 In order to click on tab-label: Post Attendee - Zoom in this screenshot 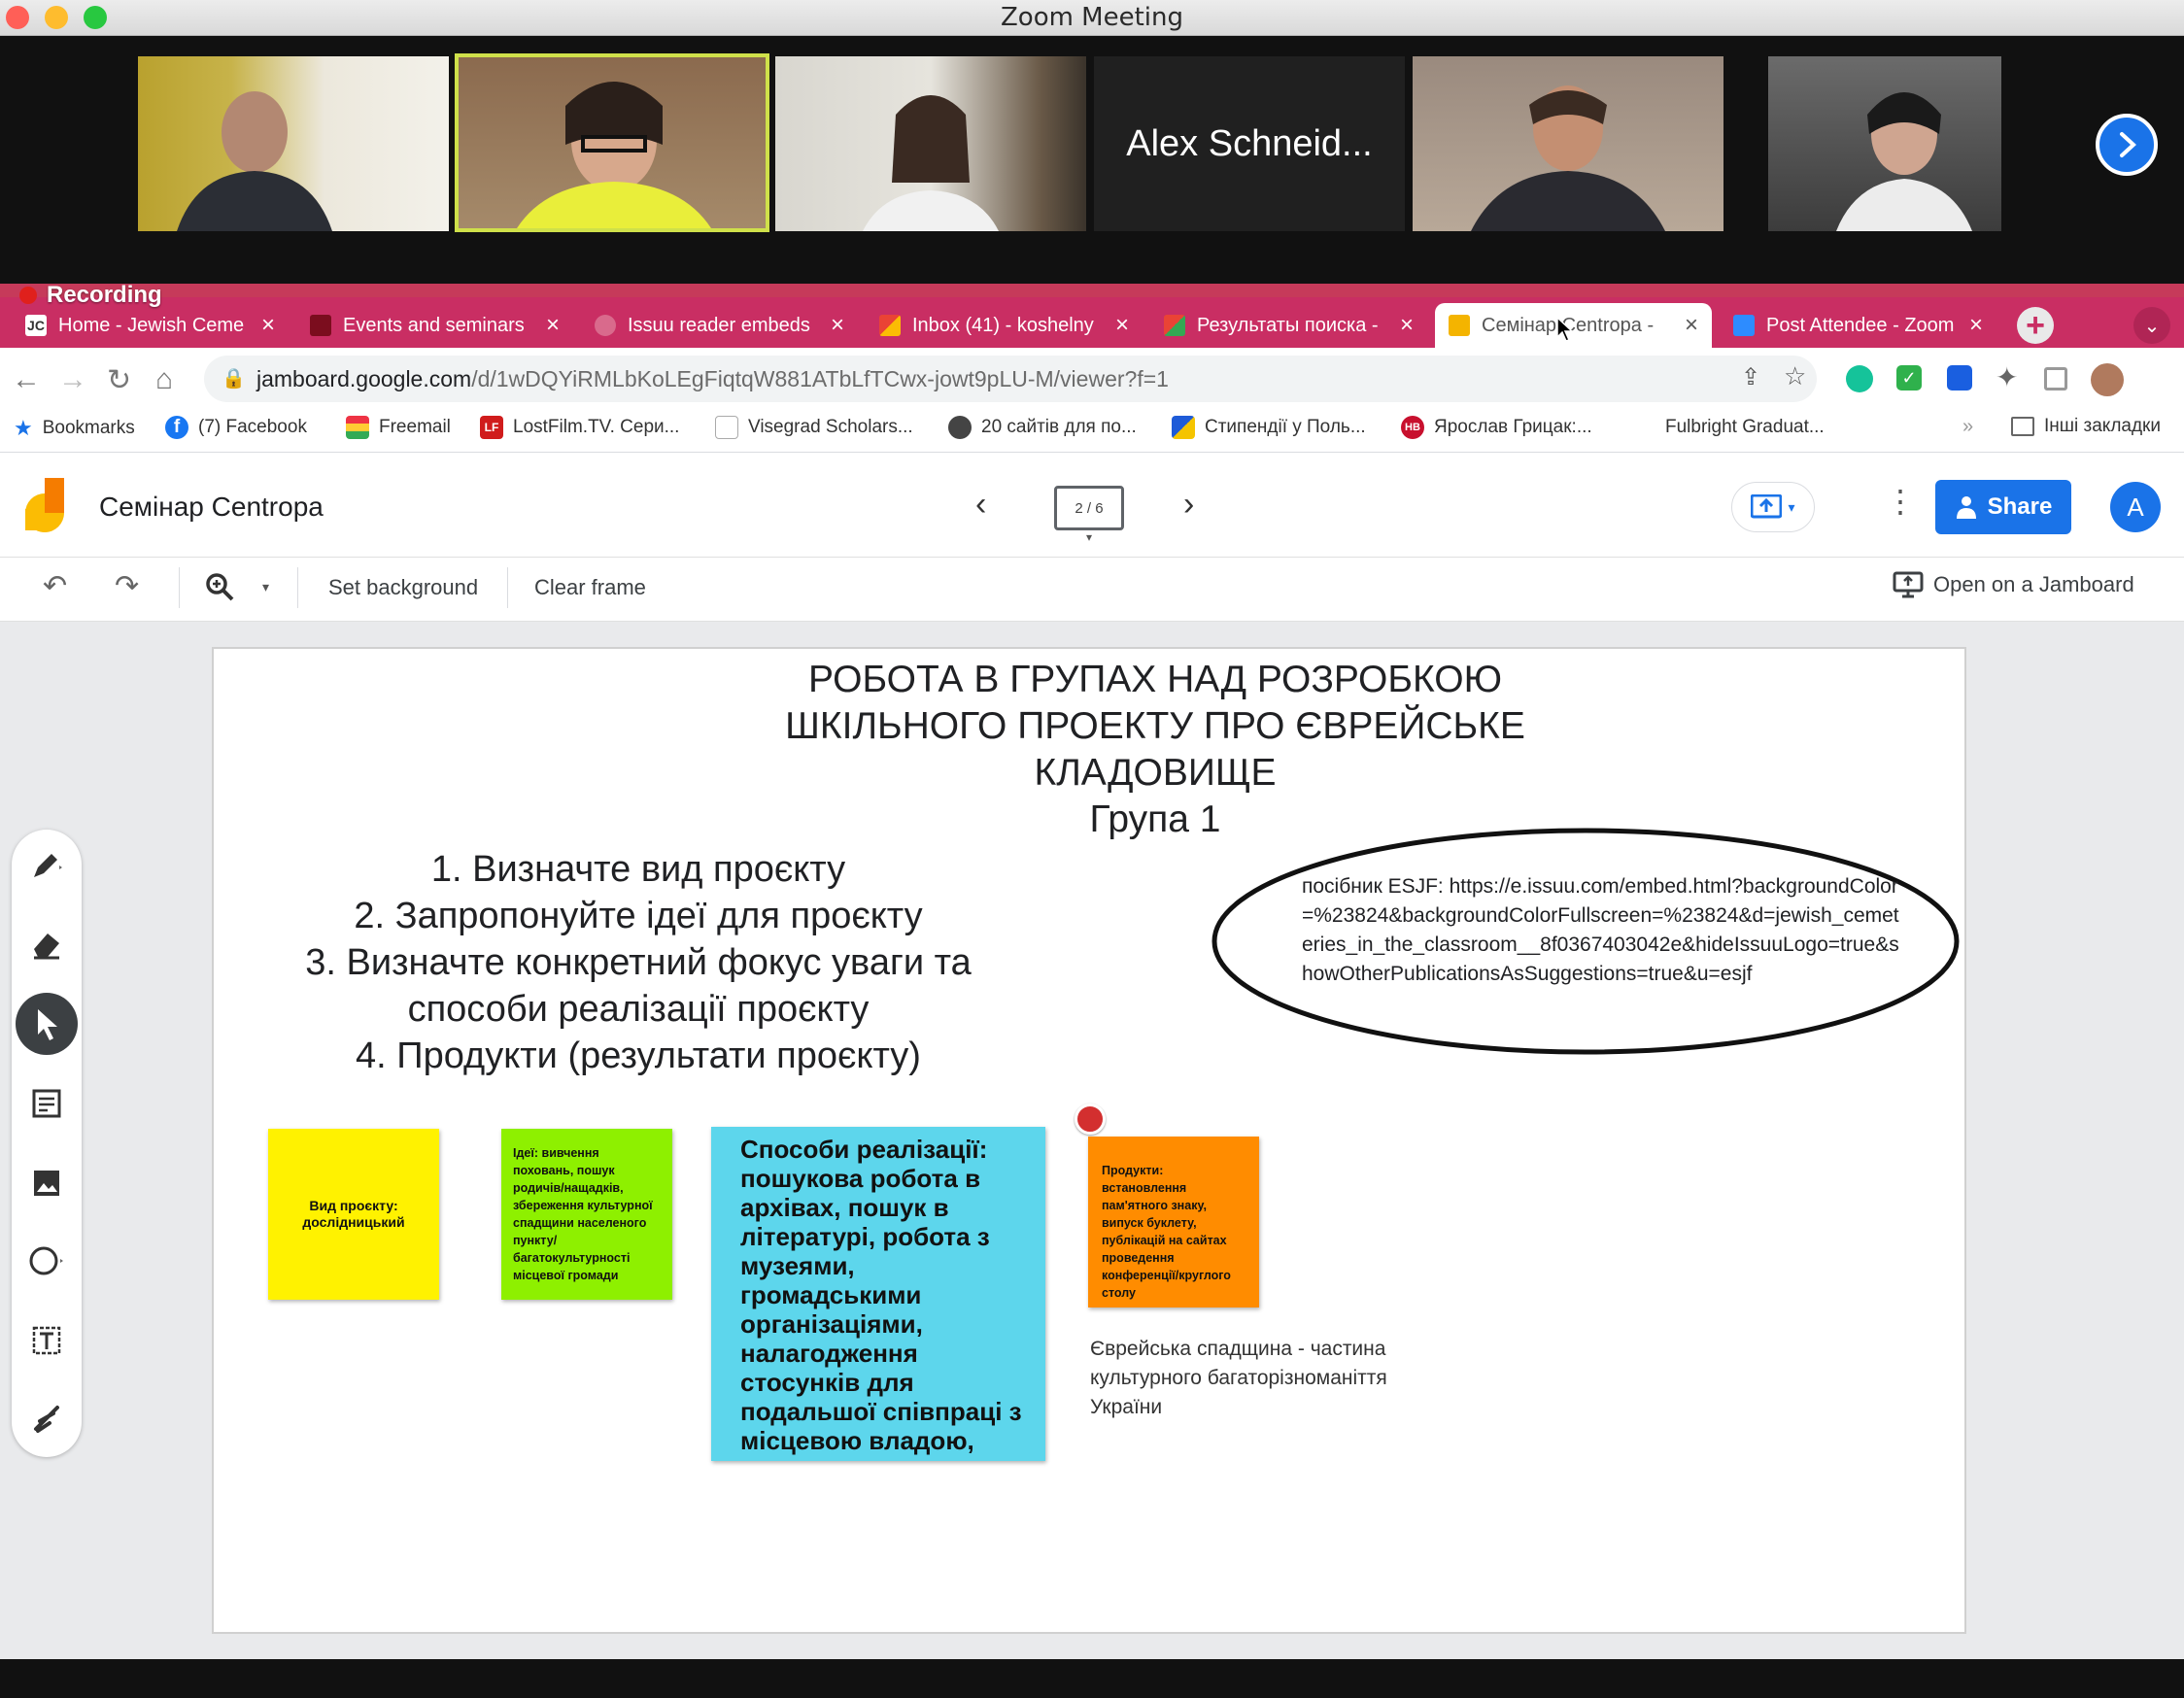, I will do `click(1860, 325)`.